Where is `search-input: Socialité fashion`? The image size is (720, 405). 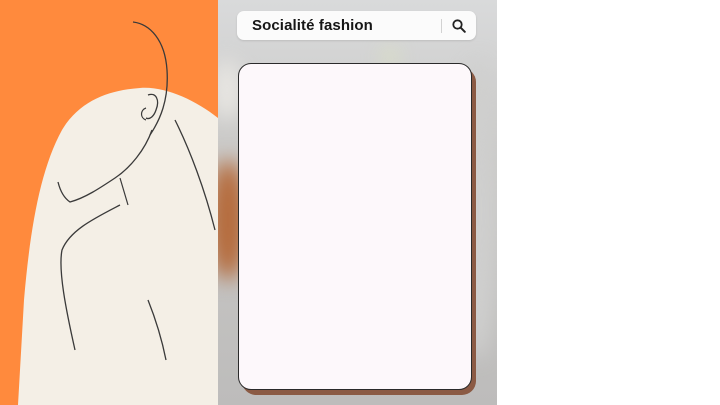
search-input: Socialité fashion is located at coordinates (346, 25).